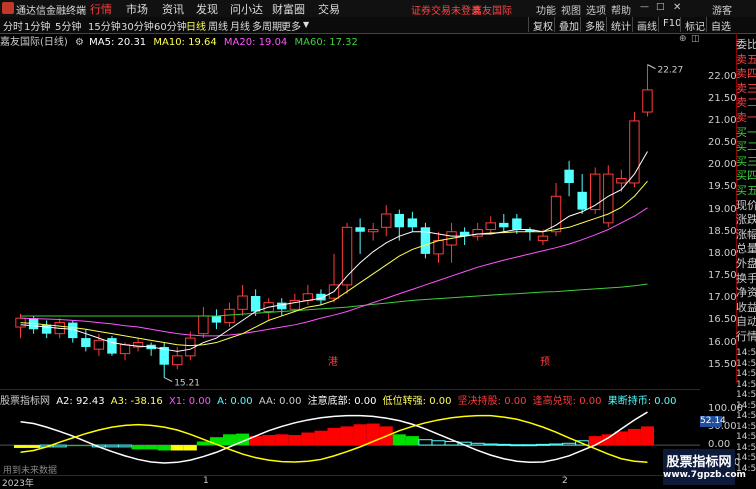  I want to click on quote-label: 自动, so click(746, 322).